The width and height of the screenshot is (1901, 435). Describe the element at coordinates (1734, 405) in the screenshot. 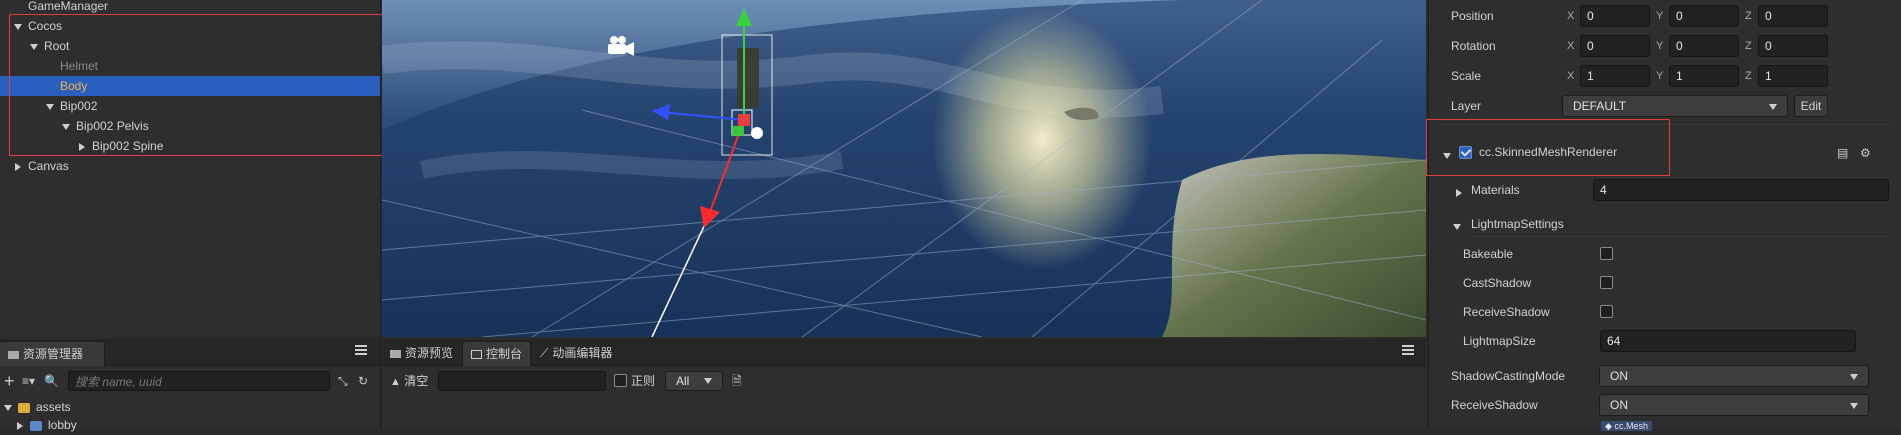

I see `receive-shadow-select: ON` at that location.